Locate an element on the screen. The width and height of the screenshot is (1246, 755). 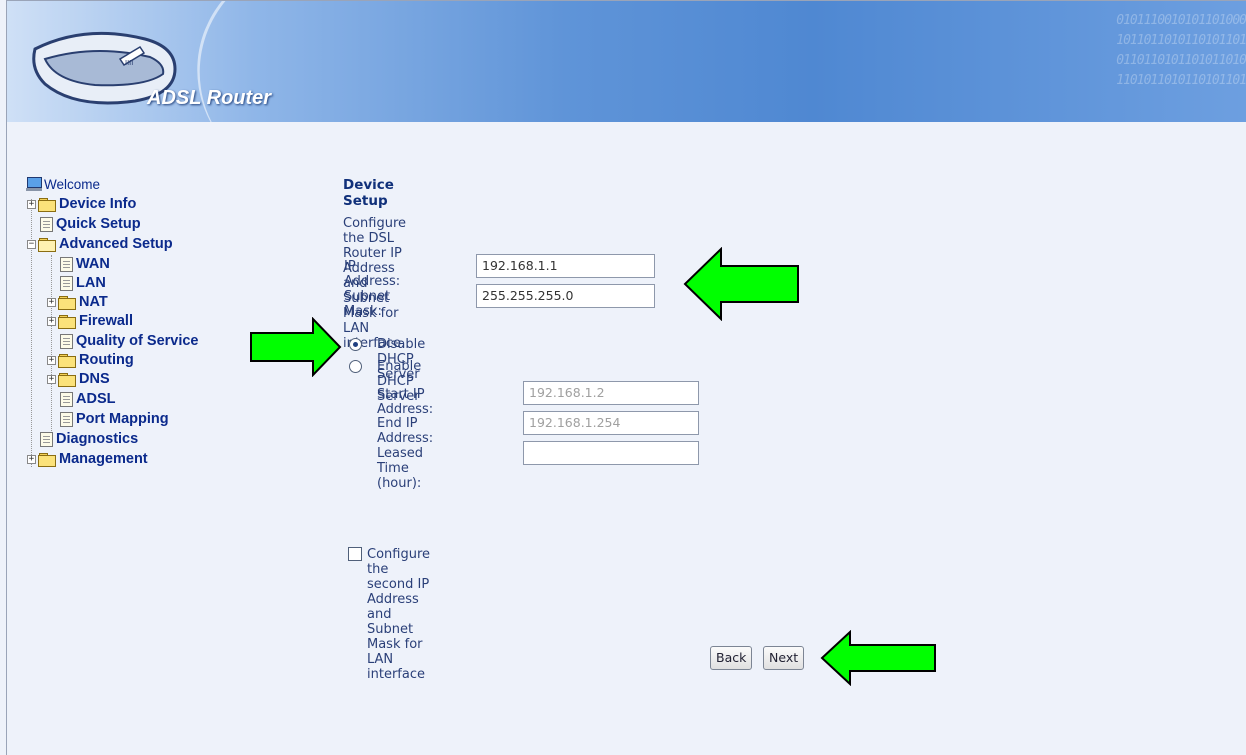
enable-dhcp-radio is located at coordinates (355, 366).